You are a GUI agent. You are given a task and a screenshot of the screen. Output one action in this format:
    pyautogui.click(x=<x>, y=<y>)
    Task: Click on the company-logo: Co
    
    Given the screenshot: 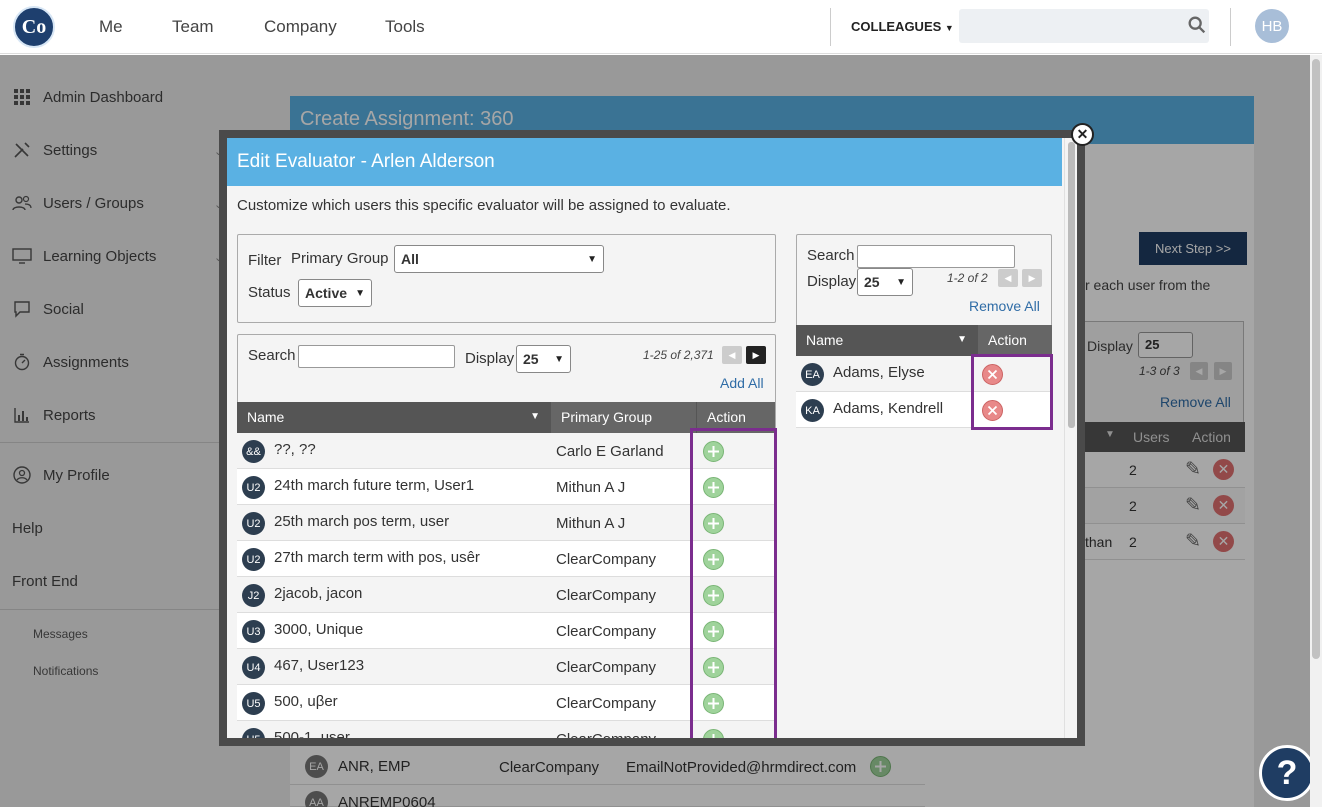 What is the action you would take?
    pyautogui.click(x=34, y=27)
    